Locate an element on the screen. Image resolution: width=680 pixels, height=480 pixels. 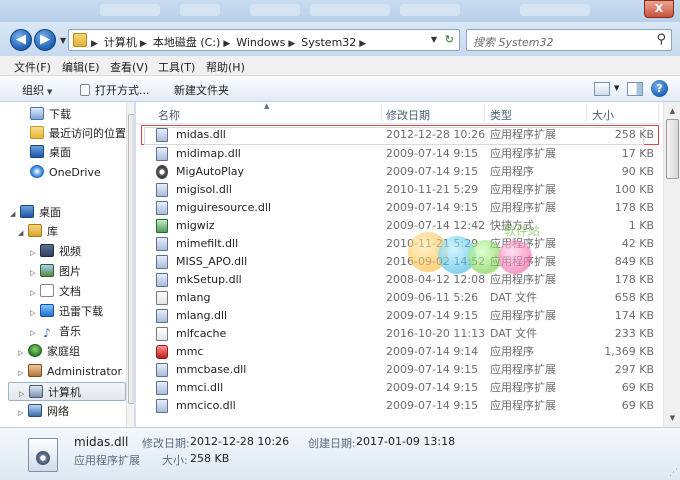
sidebar-item-recent-places: 最近访问的位置 is located at coordinates (78, 133).